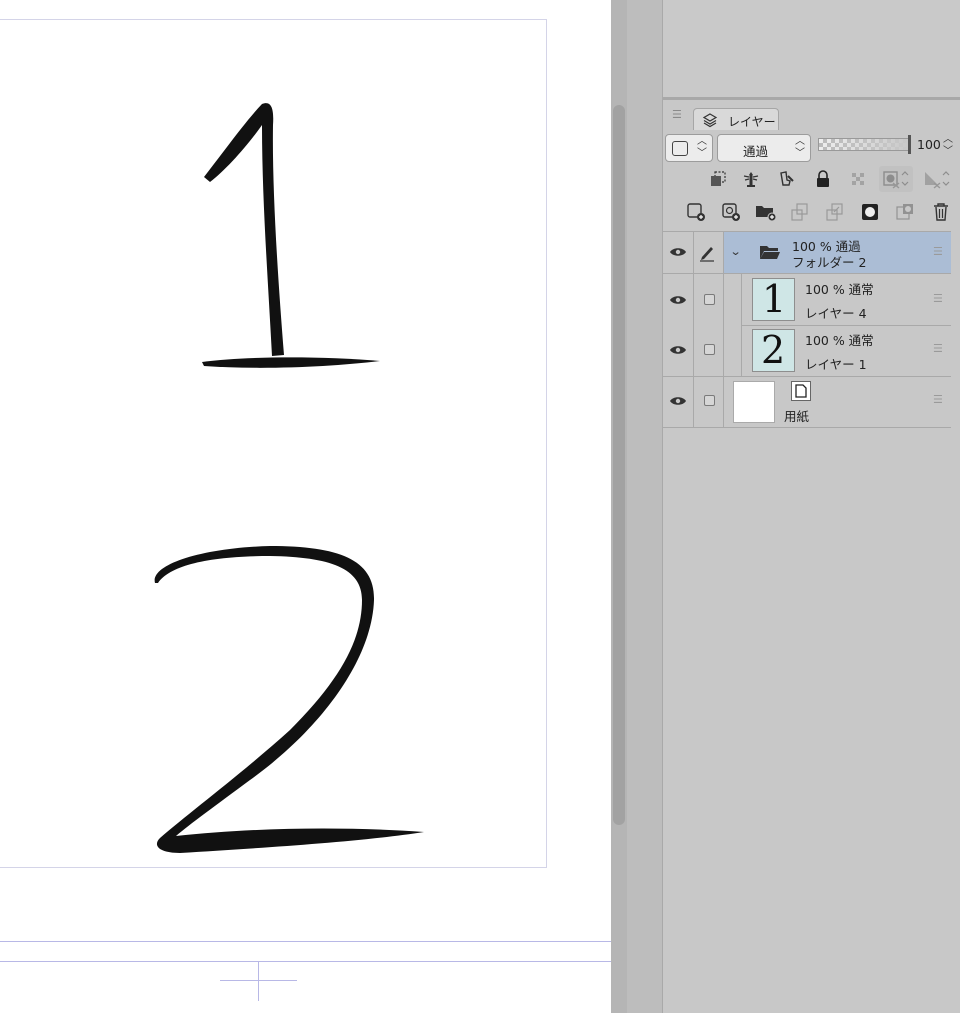 The height and width of the screenshot is (1013, 960). What do you see at coordinates (909, 144) in the screenshot?
I see `opacity-slider-handle` at bounding box center [909, 144].